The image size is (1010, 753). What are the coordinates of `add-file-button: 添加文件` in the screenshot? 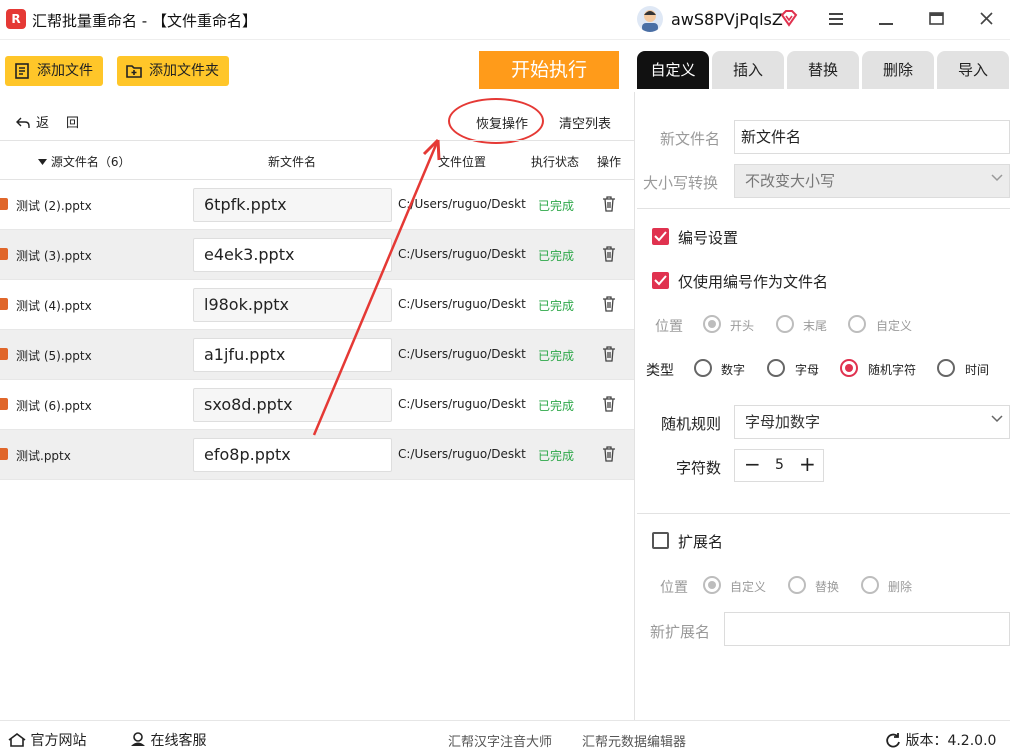 It's located at (54, 71).